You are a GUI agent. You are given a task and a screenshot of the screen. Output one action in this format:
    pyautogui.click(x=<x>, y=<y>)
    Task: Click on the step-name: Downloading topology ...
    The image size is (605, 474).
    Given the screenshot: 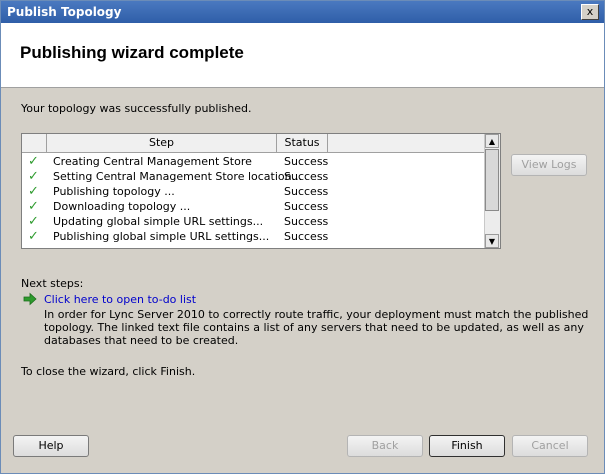 What is the action you would take?
    pyautogui.click(x=122, y=206)
    